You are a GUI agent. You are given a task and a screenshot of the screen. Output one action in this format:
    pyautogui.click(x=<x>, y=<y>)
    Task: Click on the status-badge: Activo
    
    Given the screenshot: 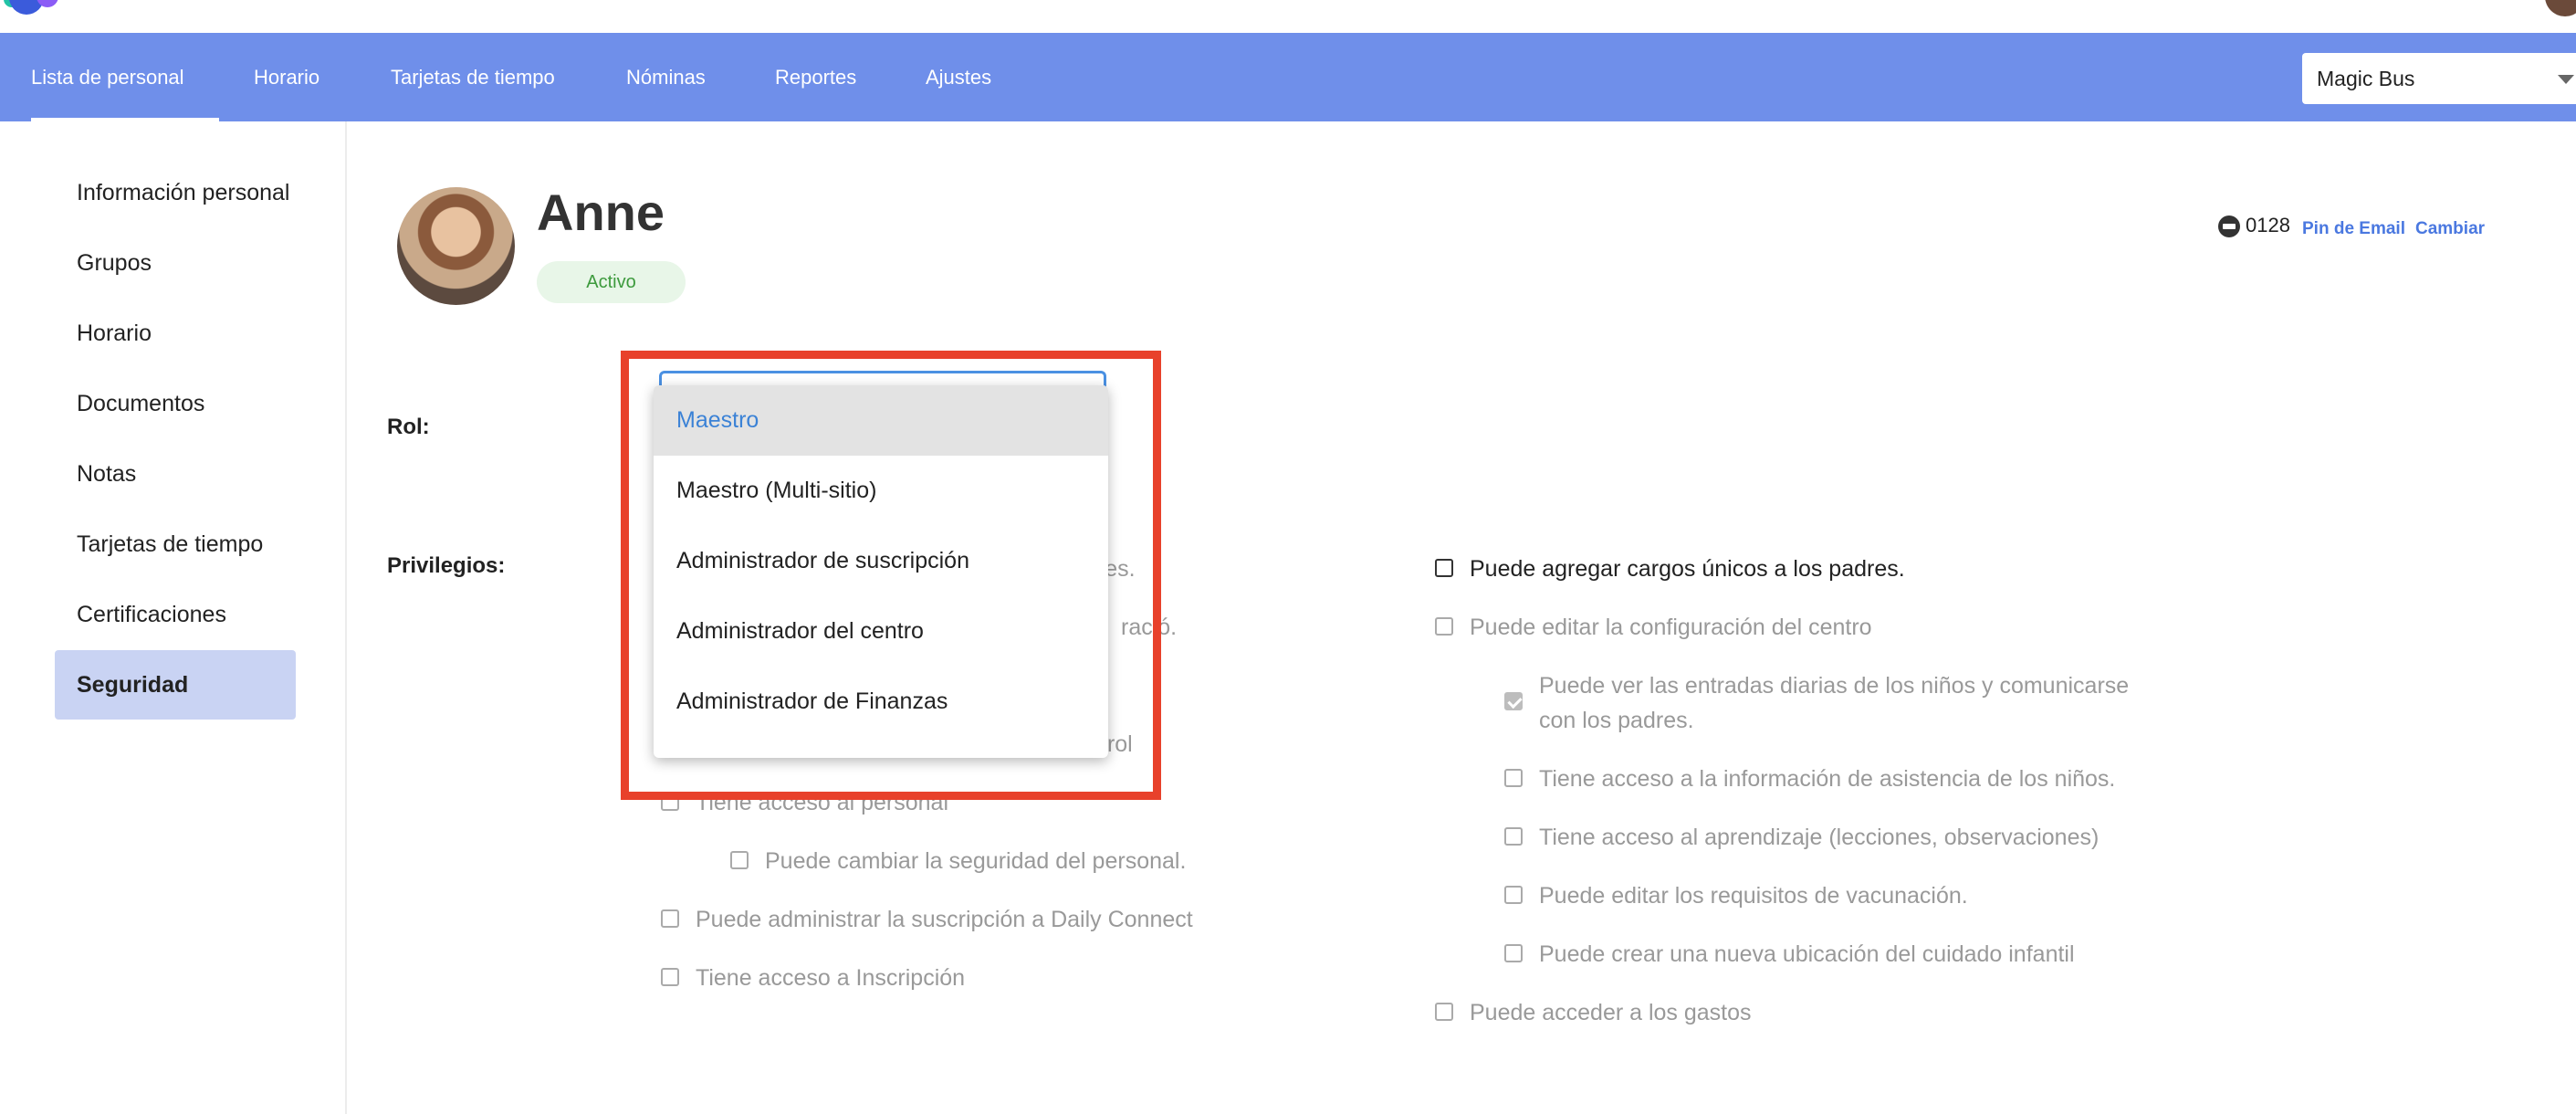 What is the action you would take?
    pyautogui.click(x=611, y=282)
    